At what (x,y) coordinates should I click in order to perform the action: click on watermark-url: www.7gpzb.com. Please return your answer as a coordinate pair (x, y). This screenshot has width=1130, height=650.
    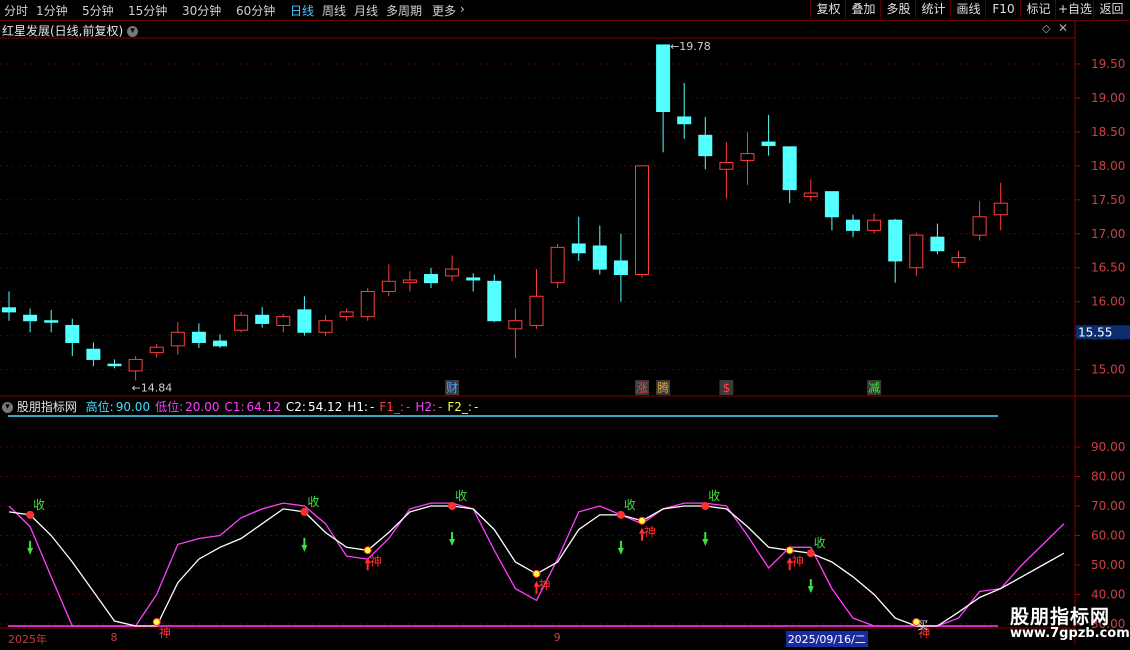
    Looking at the image, I should click on (1070, 633).